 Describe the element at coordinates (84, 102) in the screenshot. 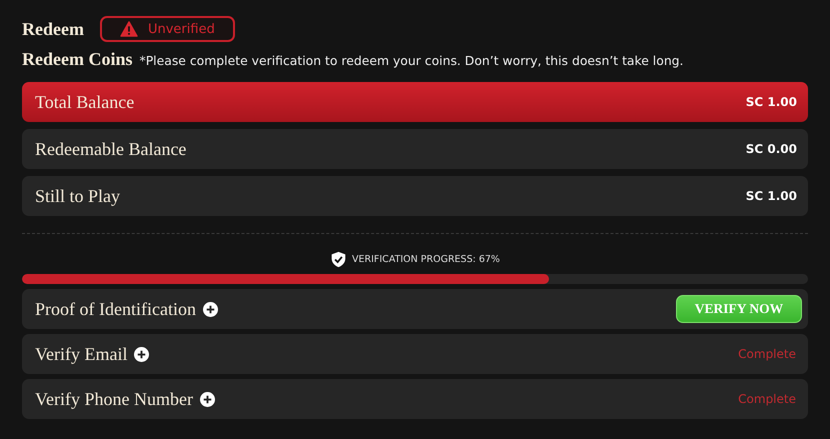

I see `balance-label: Total Balance` at that location.